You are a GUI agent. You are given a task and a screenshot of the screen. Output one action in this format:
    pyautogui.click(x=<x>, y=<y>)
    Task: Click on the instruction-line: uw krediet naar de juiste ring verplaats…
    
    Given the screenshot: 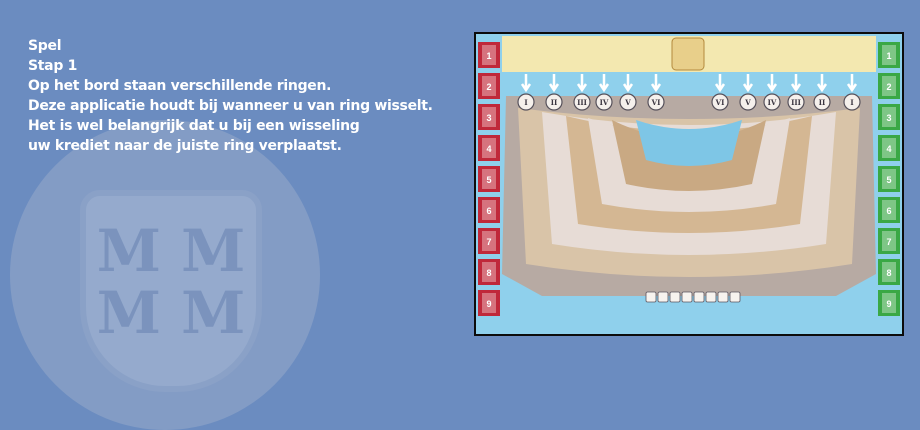 What is the action you would take?
    pyautogui.click(x=185, y=146)
    